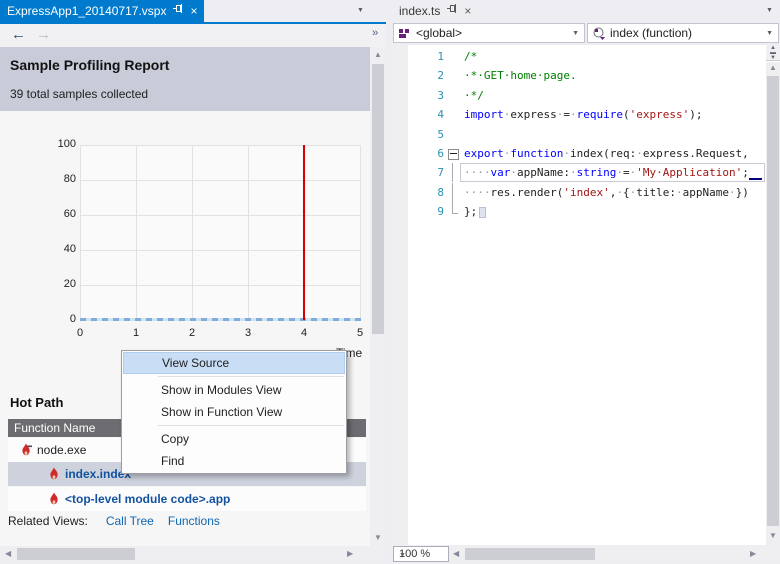  I want to click on line-number: 3, so click(440, 95).